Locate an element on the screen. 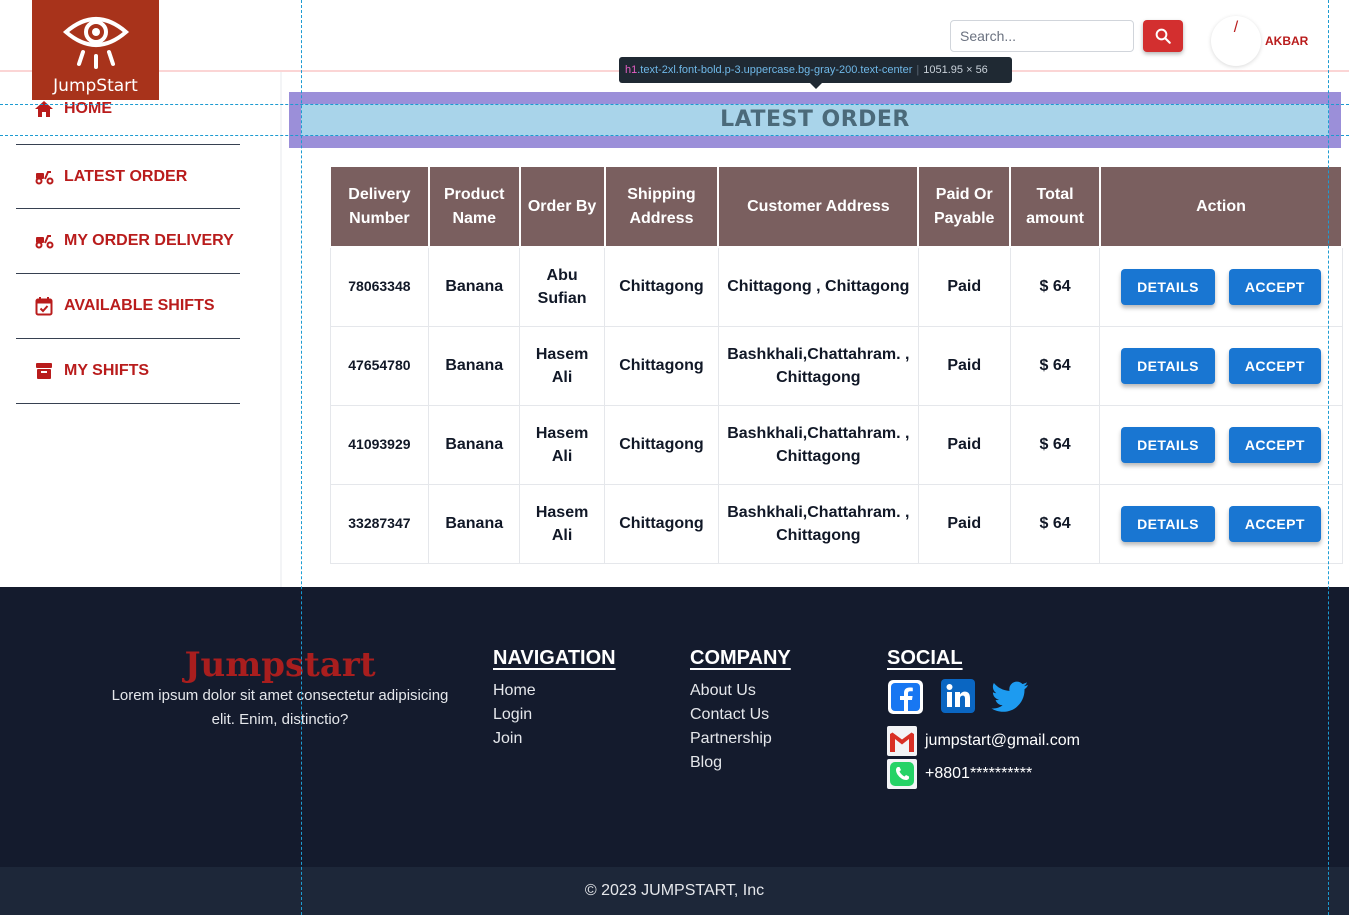  avatar: / is located at coordinates (1236, 41).